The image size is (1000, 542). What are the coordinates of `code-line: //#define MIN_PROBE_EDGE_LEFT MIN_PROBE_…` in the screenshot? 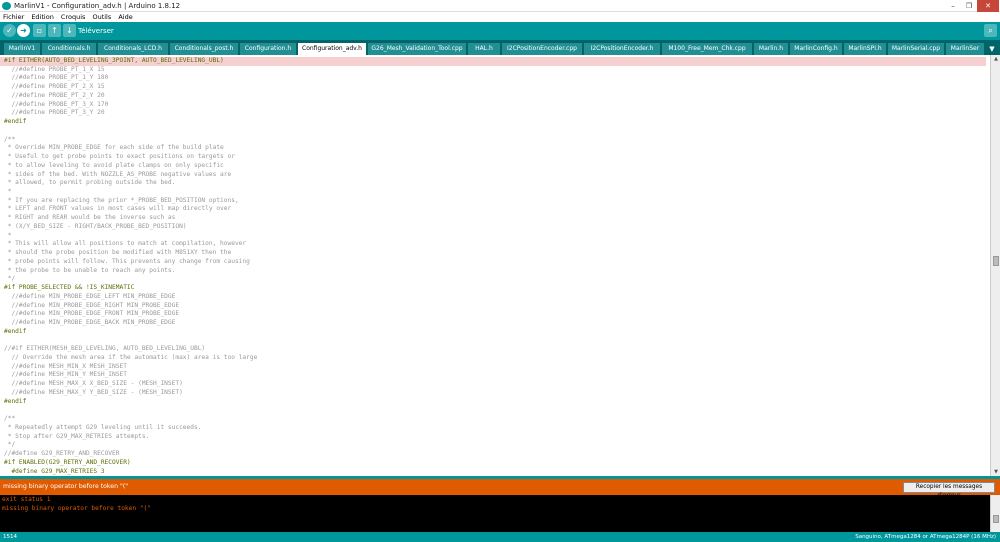 It's located at (90, 296).